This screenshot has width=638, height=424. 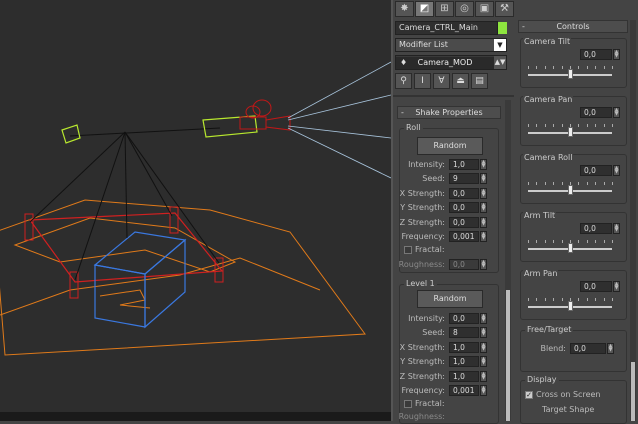 I want to click on viewport-bottom-bar, so click(x=195, y=416).